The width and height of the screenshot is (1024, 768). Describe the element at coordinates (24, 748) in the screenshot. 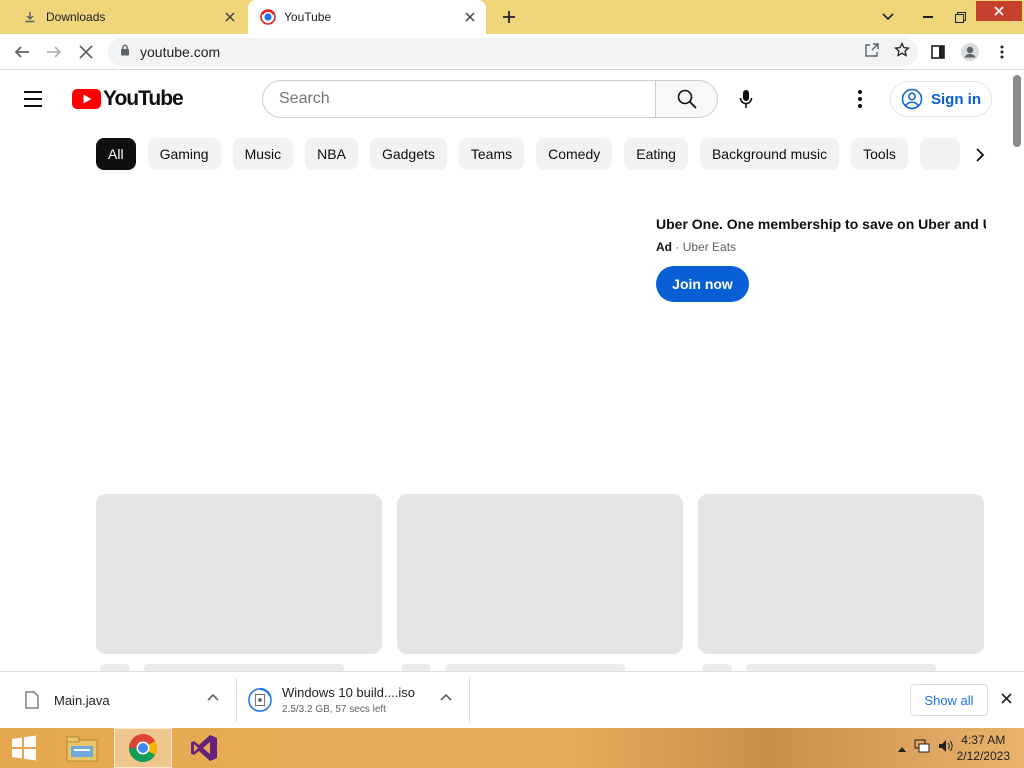

I see `windows-start-icon` at that location.